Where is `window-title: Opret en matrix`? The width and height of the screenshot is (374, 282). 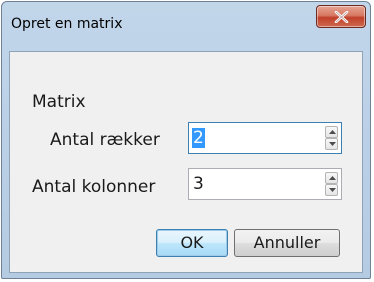 window-title: Opret en matrix is located at coordinates (67, 24).